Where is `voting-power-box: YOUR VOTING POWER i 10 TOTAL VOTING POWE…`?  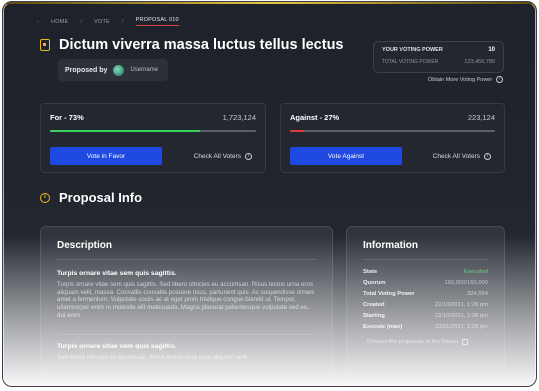
voting-power-box: YOUR VOTING POWER i 10 TOTAL VOTING POWE… is located at coordinates (438, 57).